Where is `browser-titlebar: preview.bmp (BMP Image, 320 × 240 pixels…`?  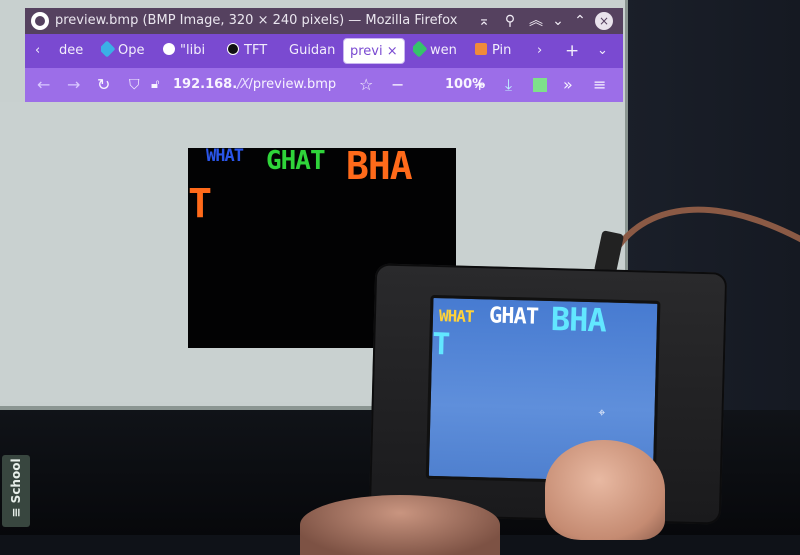
browser-titlebar: preview.bmp (BMP Image, 320 × 240 pixels… is located at coordinates (324, 21).